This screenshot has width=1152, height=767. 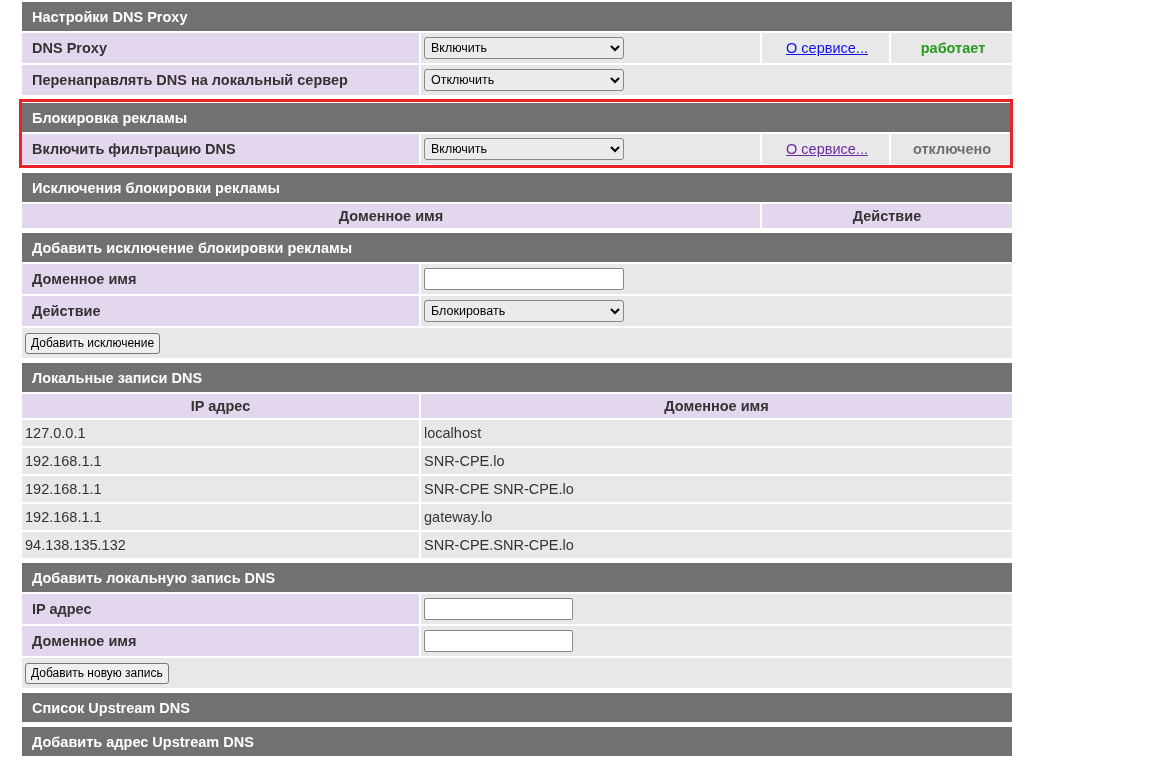 What do you see at coordinates (524, 311) in the screenshot?
I see `dropdown: Блокировать` at bounding box center [524, 311].